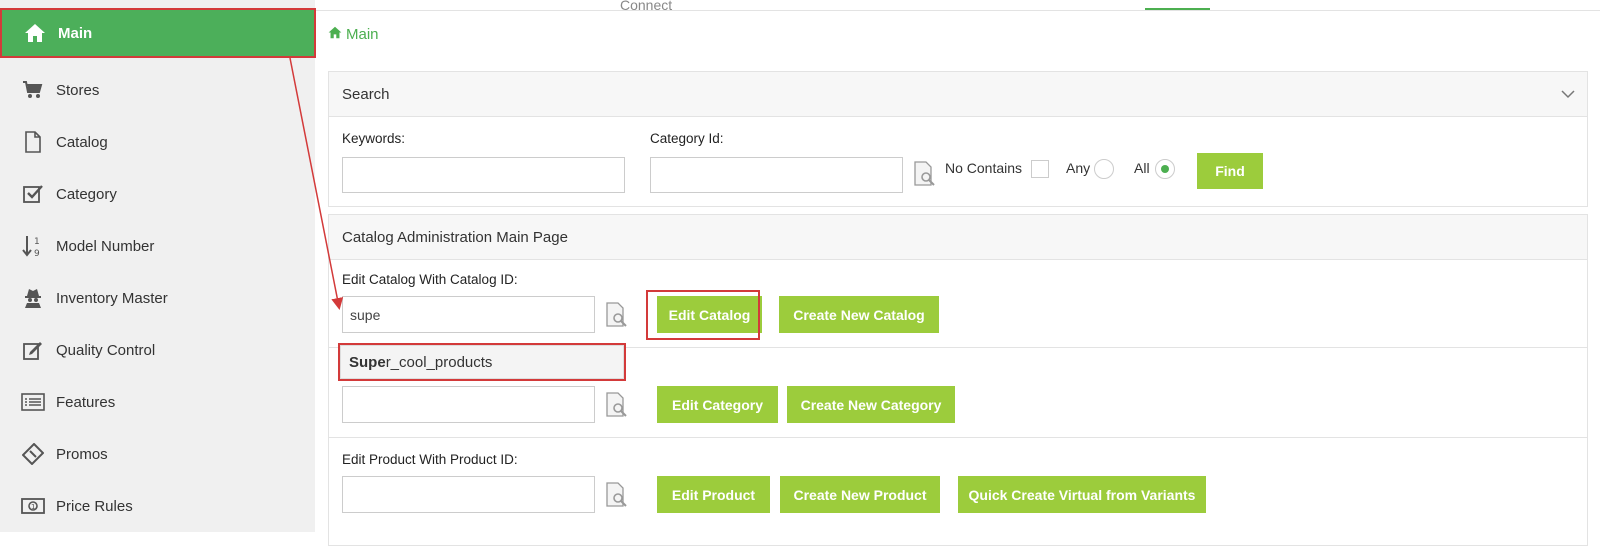 Image resolution: width=1600 pixels, height=546 pixels. What do you see at coordinates (703, 315) in the screenshot?
I see `edit-catalog-highlight` at bounding box center [703, 315].